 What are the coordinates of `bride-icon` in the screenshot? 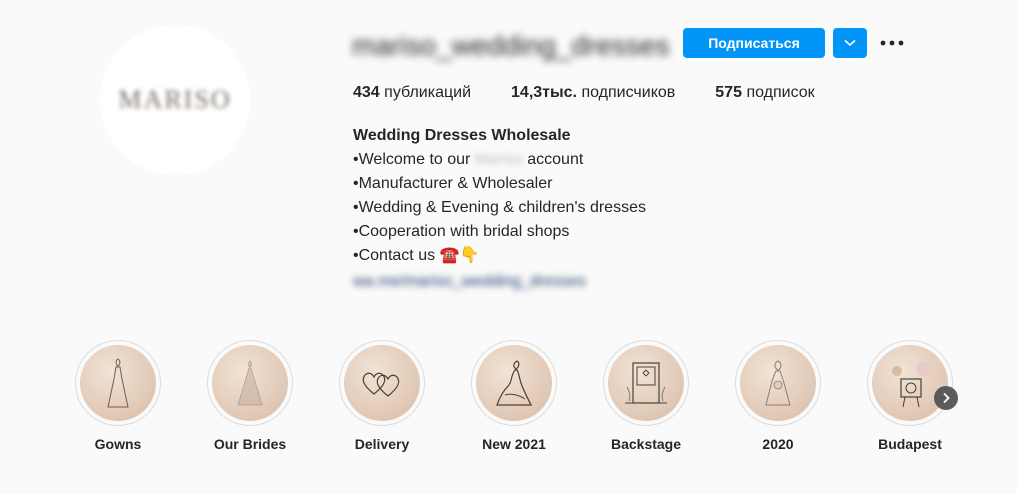 It's located at (250, 383).